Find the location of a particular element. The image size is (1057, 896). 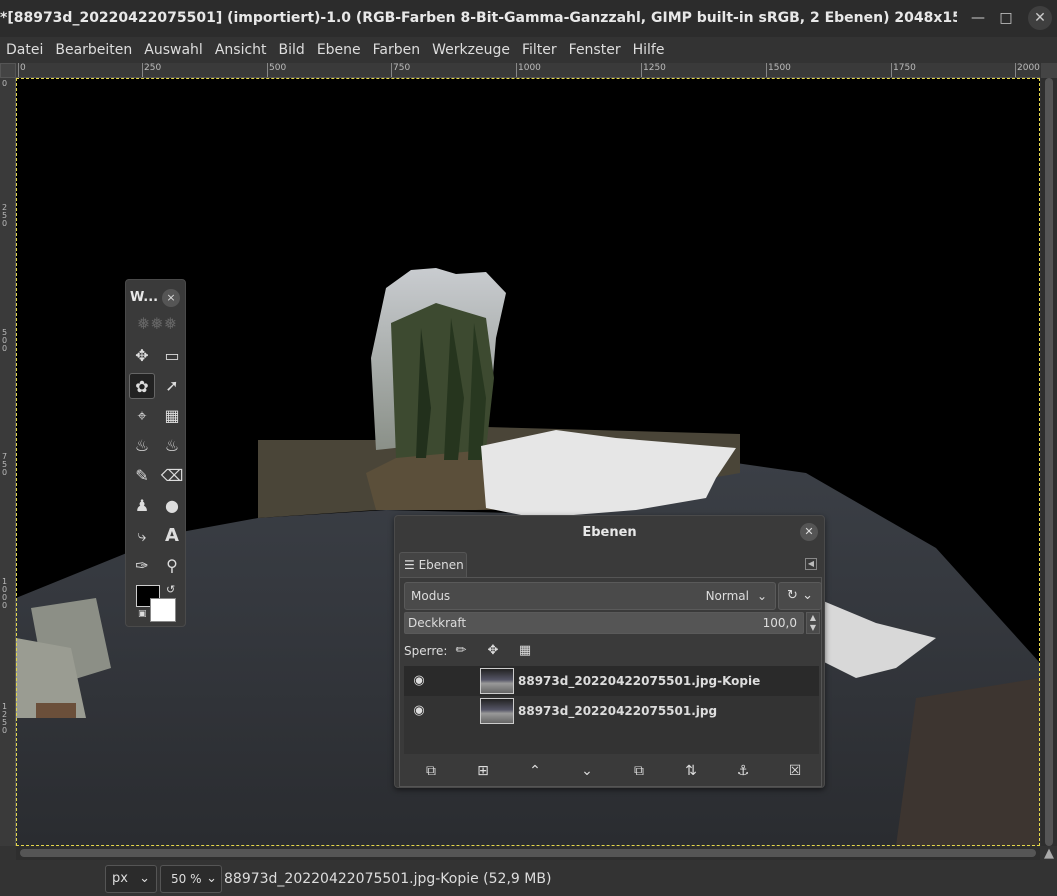

menu-datei: Datei is located at coordinates (24, 50).